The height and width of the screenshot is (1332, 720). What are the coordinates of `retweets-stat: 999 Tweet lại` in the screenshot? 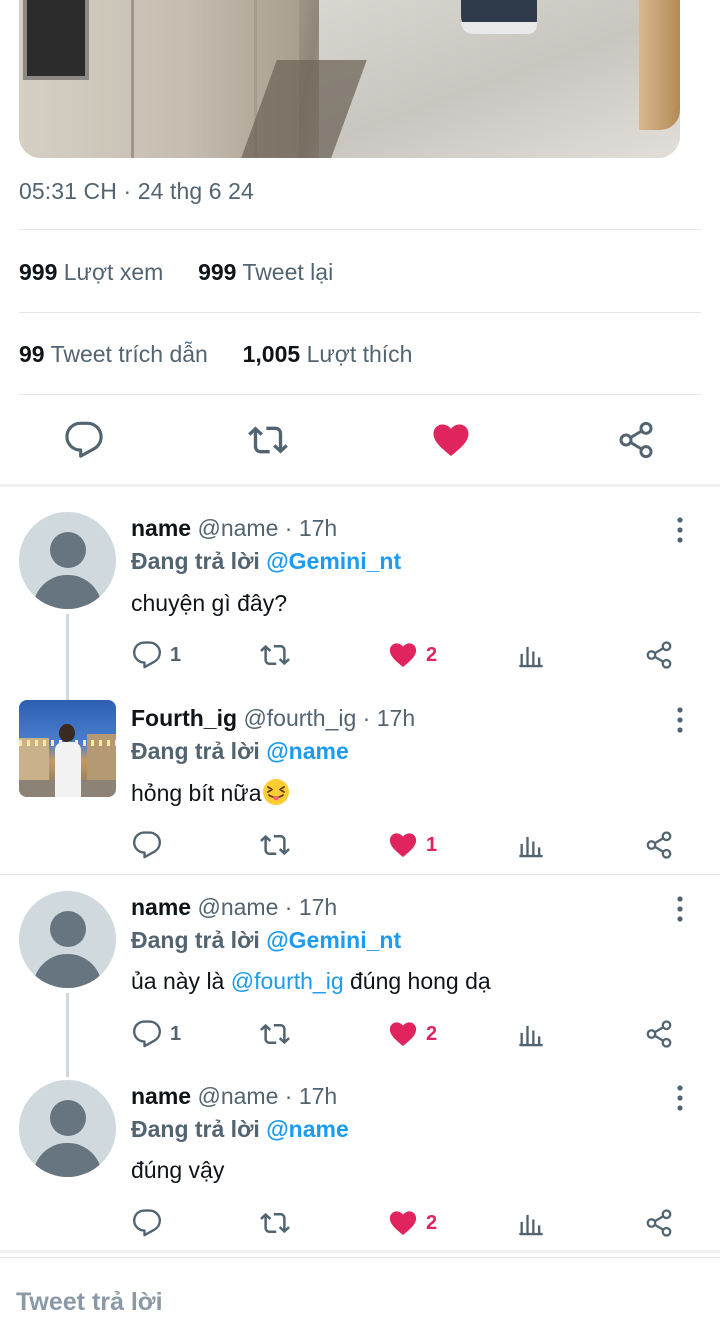 It's located at (265, 272).